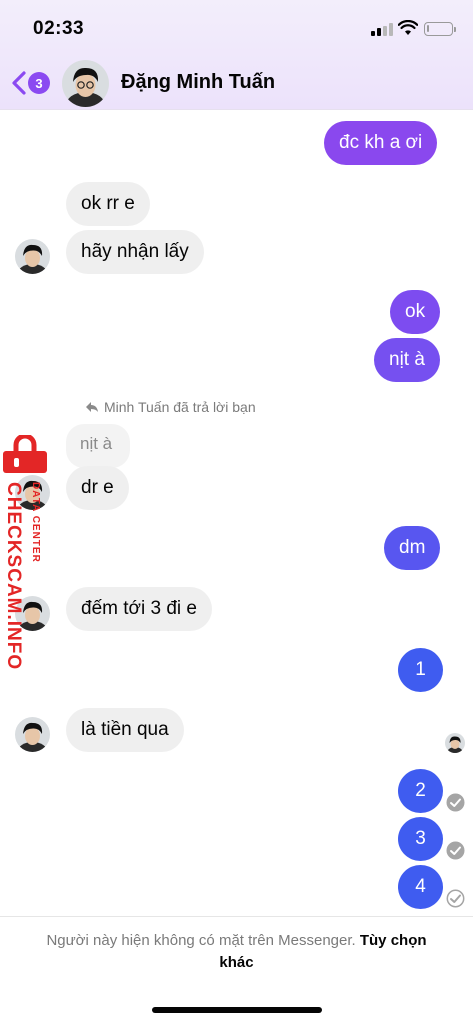  What do you see at coordinates (455, 743) in the screenshot?
I see `seen-avatar` at bounding box center [455, 743].